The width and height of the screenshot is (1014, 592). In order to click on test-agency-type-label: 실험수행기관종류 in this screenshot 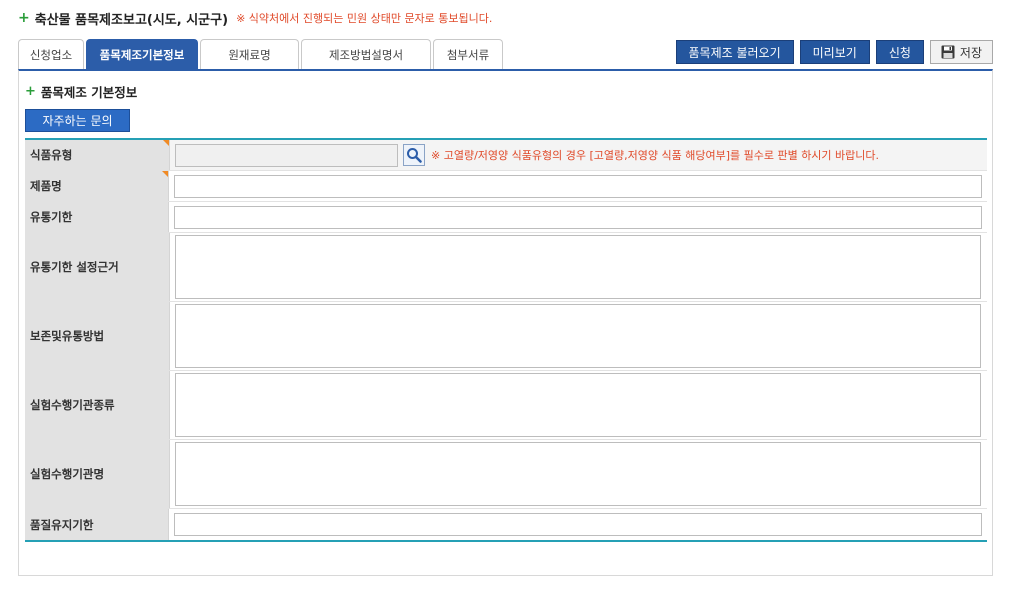, I will do `click(97, 405)`.